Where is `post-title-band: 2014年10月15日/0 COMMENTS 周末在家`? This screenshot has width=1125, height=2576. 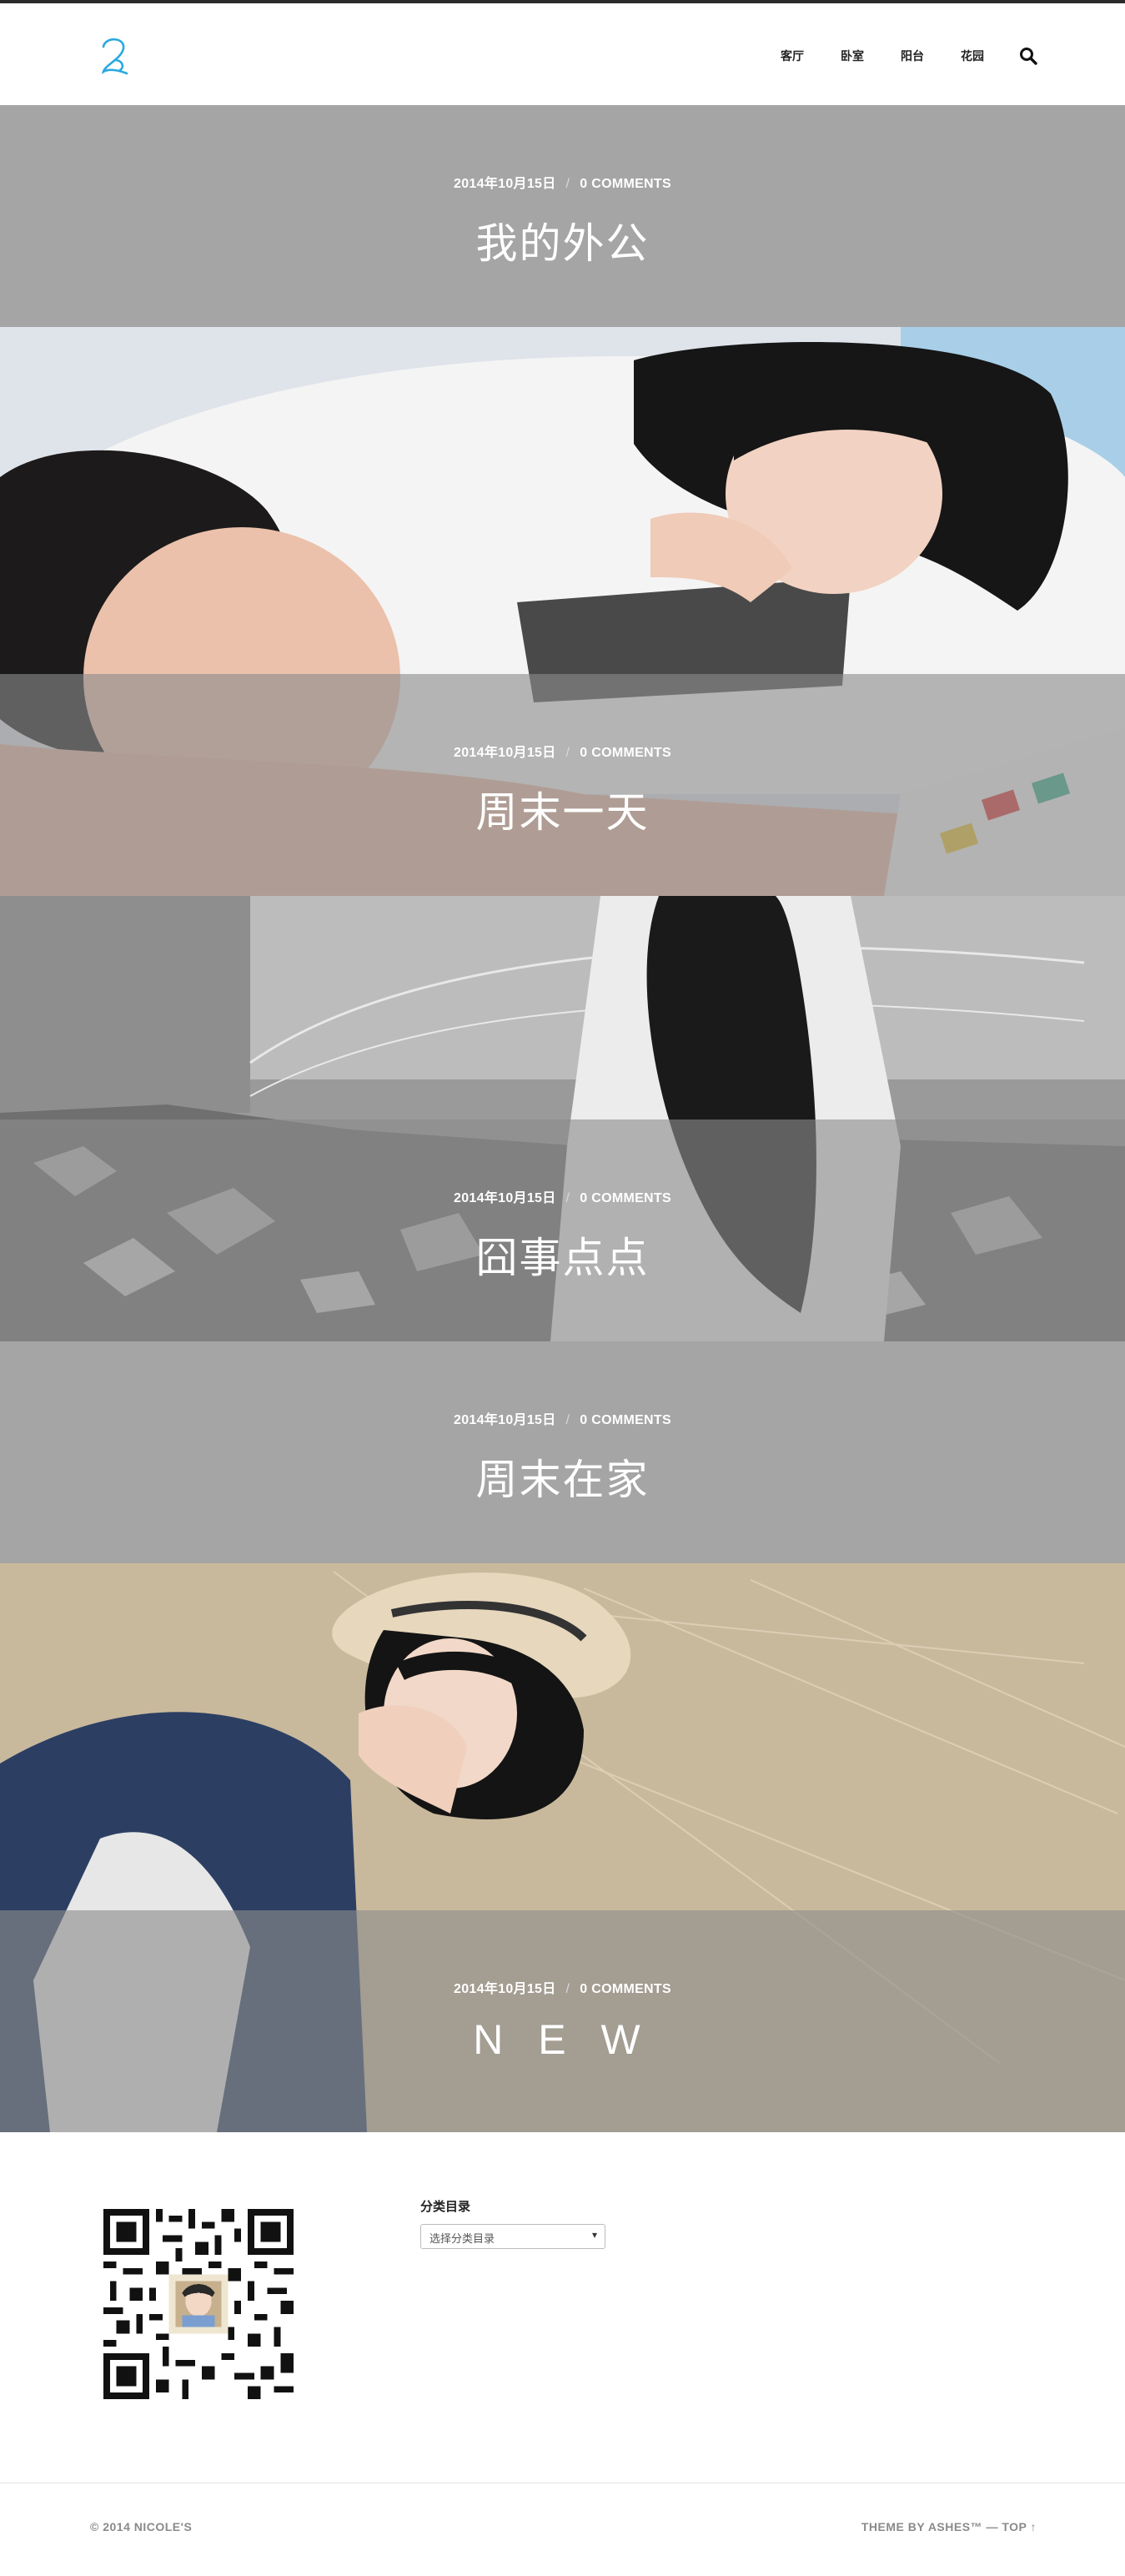 post-title-band: 2014年10月15日/0 COMMENTS 周末在家 is located at coordinates (562, 1452).